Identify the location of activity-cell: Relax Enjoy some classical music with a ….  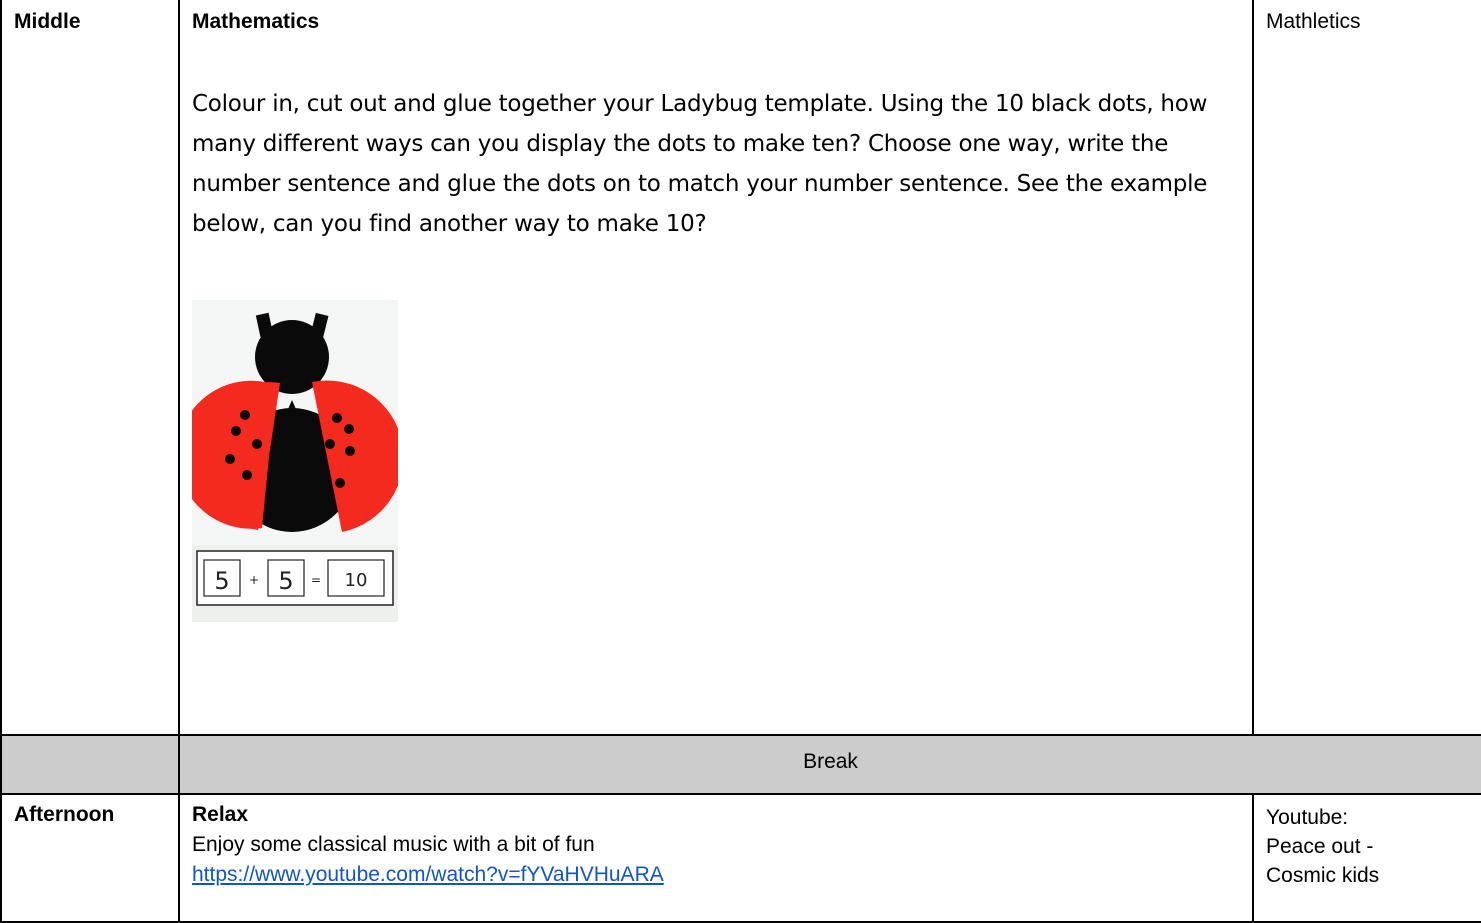
(716, 858).